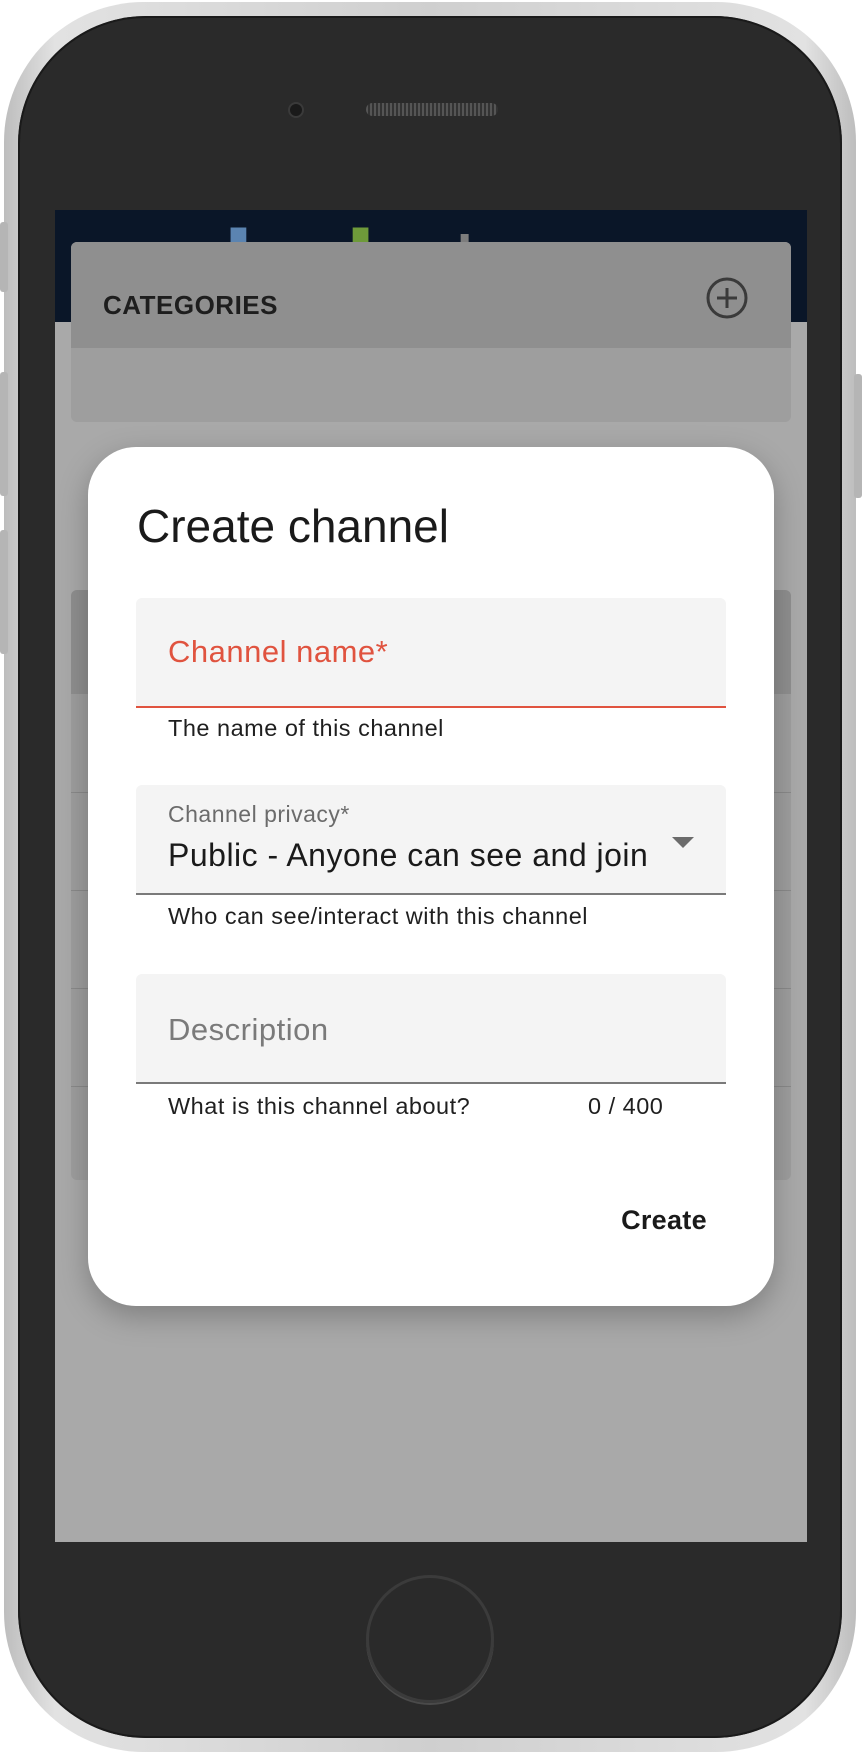  I want to click on categories-title: CATEGORIES, so click(190, 305).